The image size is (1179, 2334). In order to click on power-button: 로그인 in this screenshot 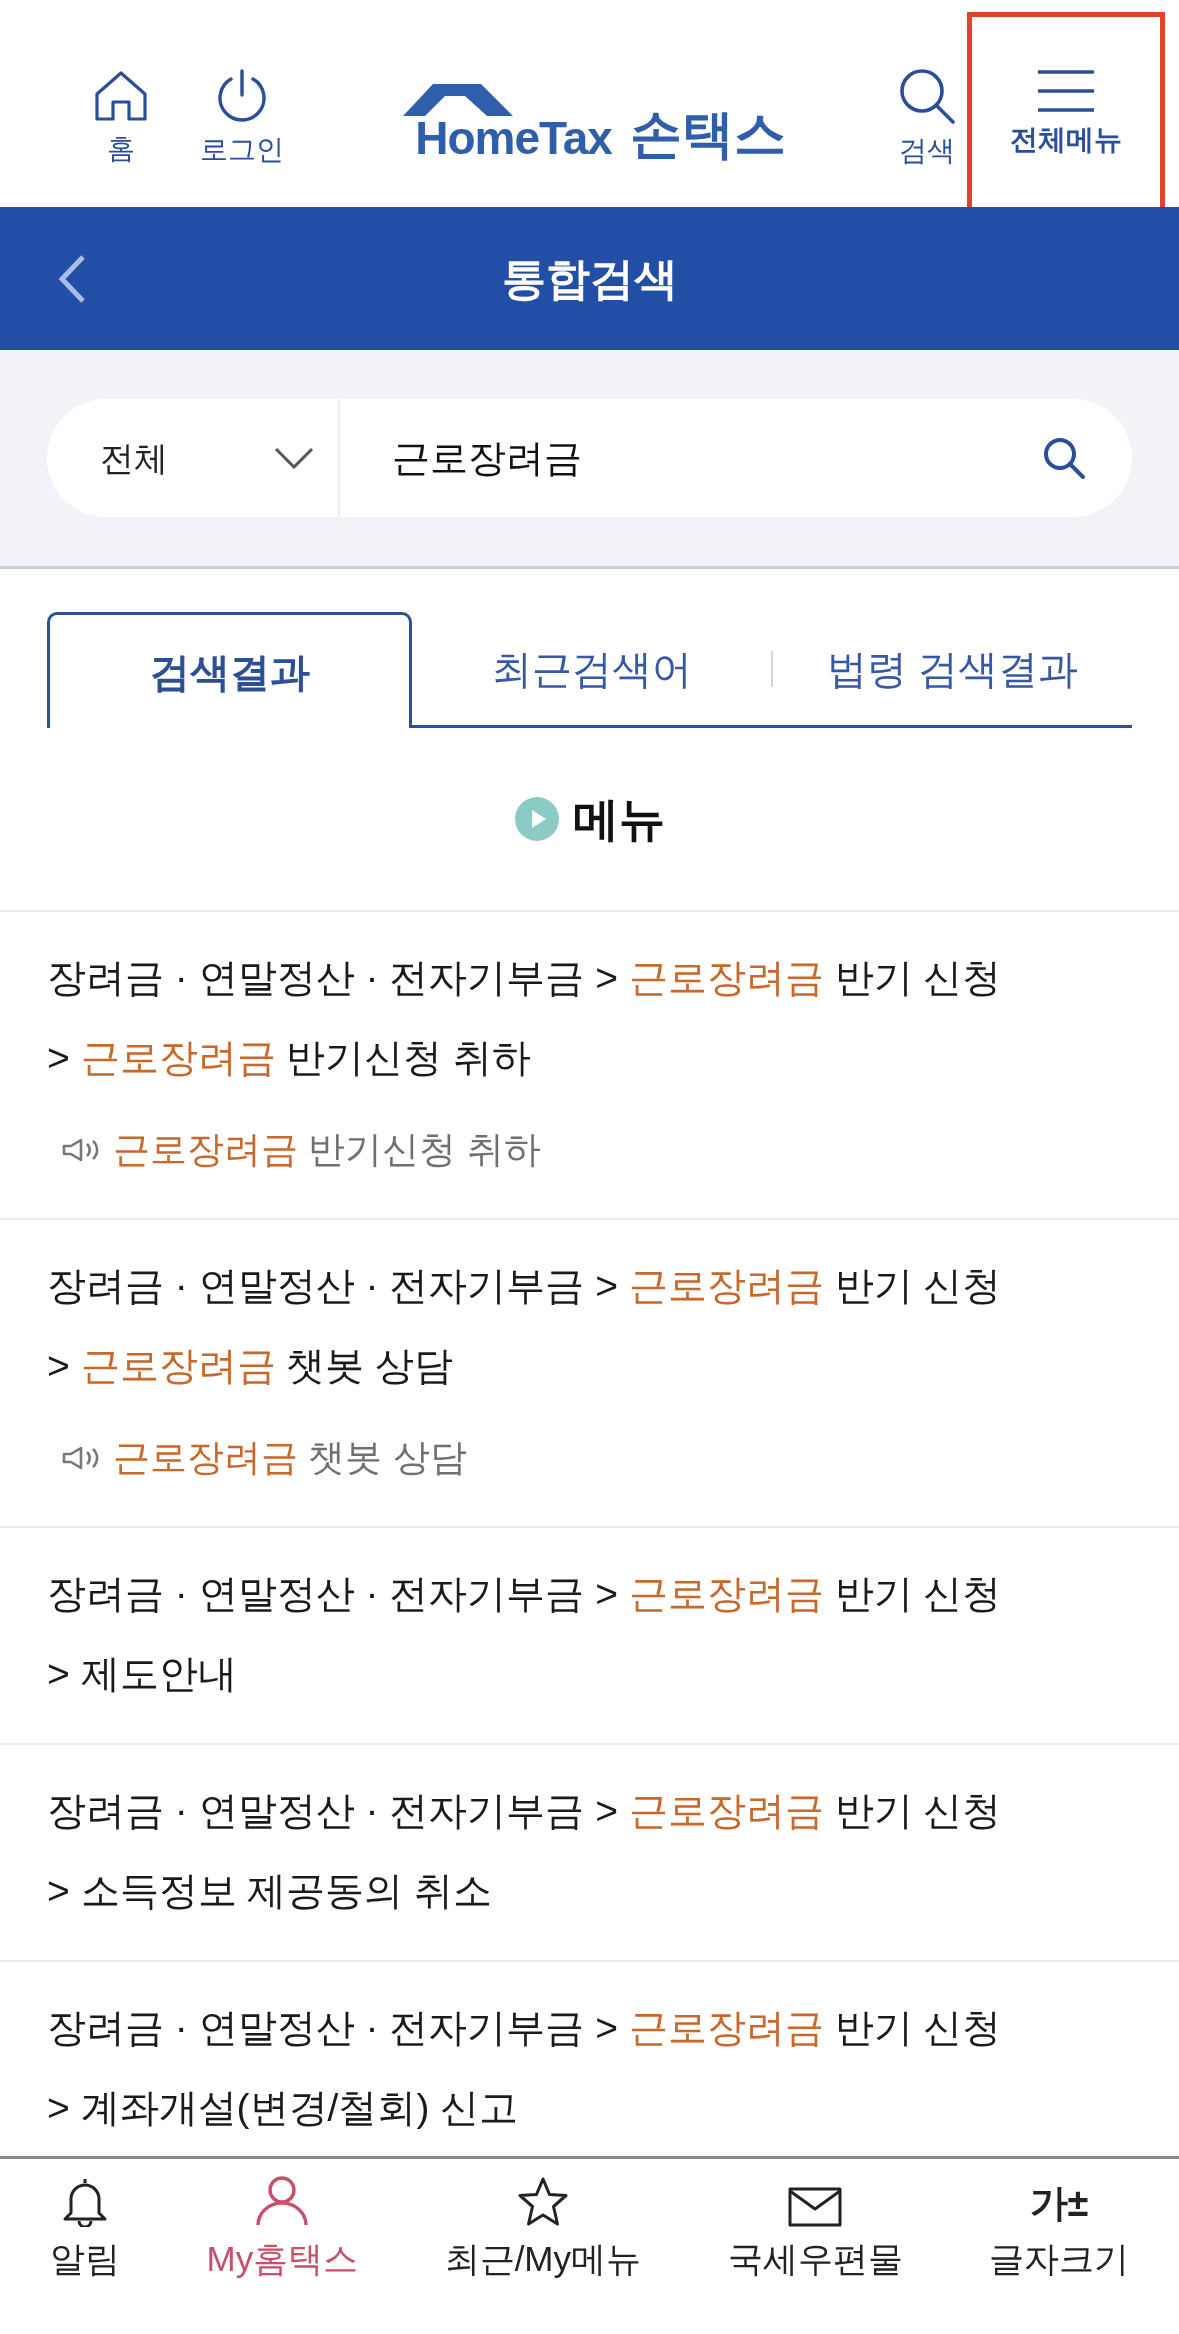, I will do `click(242, 118)`.